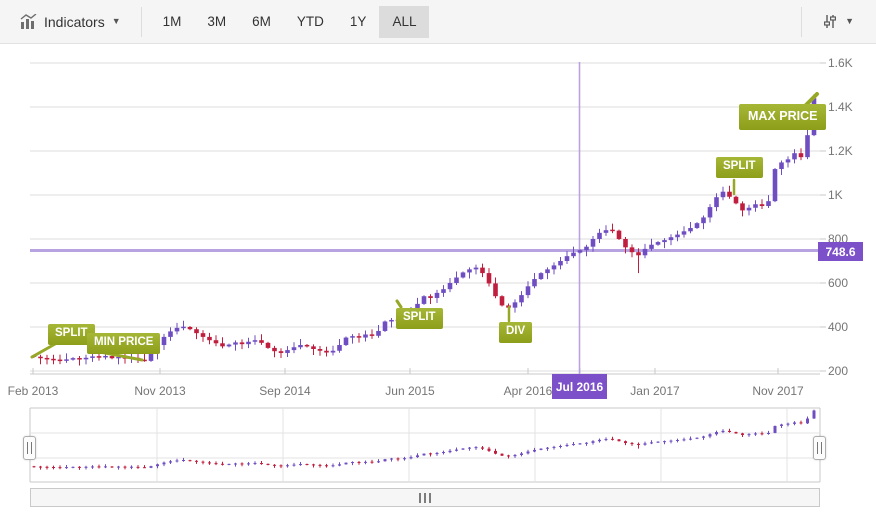  Describe the element at coordinates (840, 151) in the screenshot. I see `y-axis-label: 1.2K` at that location.